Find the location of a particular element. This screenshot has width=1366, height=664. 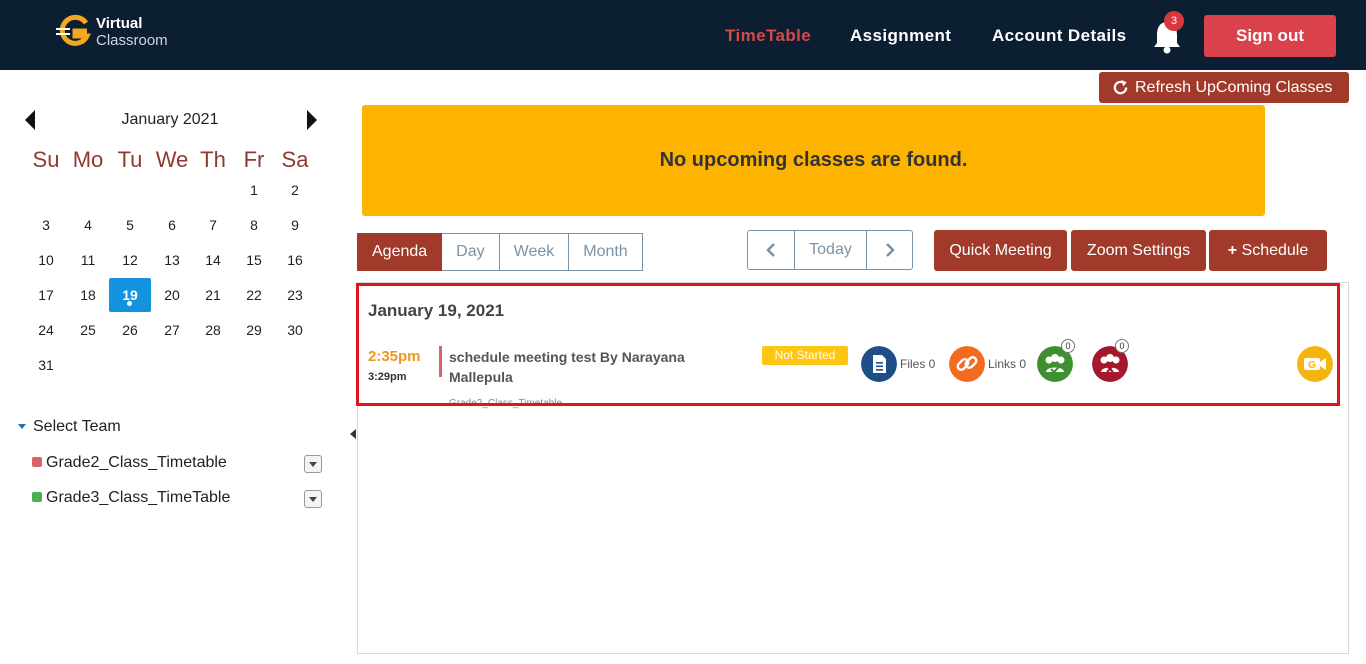

calendar-day: 8 is located at coordinates (254, 225).